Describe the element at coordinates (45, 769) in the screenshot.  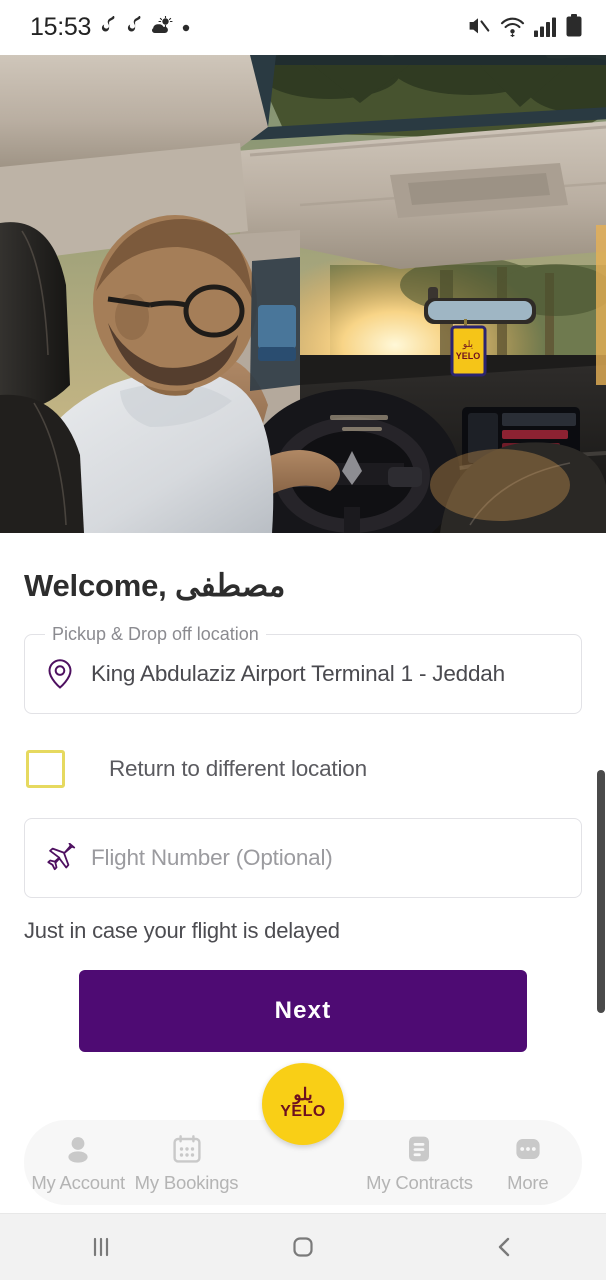
I see `return-different-location-checkbox` at that location.